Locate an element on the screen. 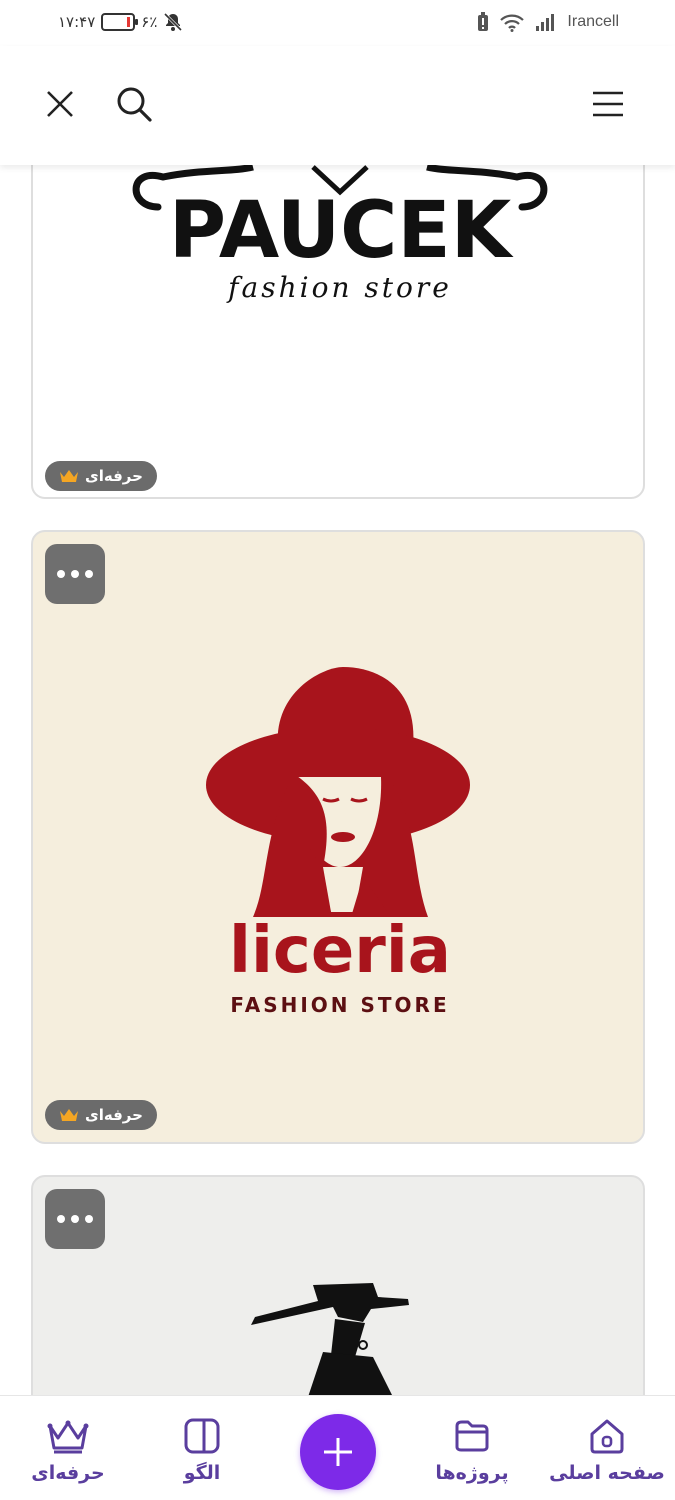  nav-item-home: صفحه اصلی is located at coordinates (607, 1451).